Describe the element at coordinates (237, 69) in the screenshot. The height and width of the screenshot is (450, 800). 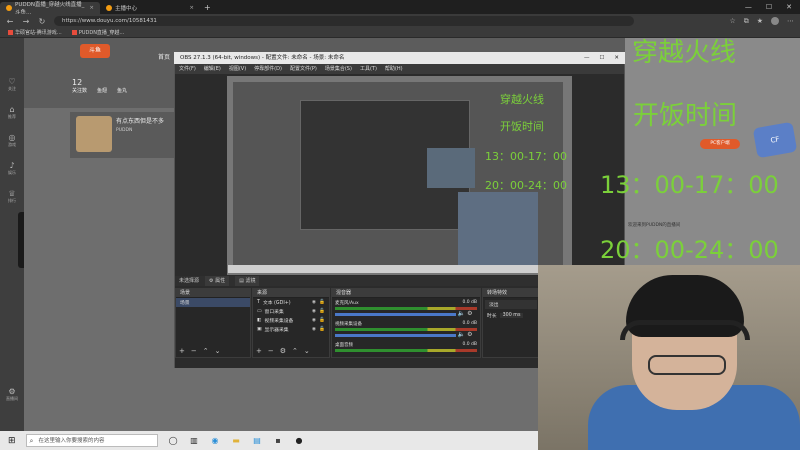
I see `menu-view: 视图(V)` at that location.